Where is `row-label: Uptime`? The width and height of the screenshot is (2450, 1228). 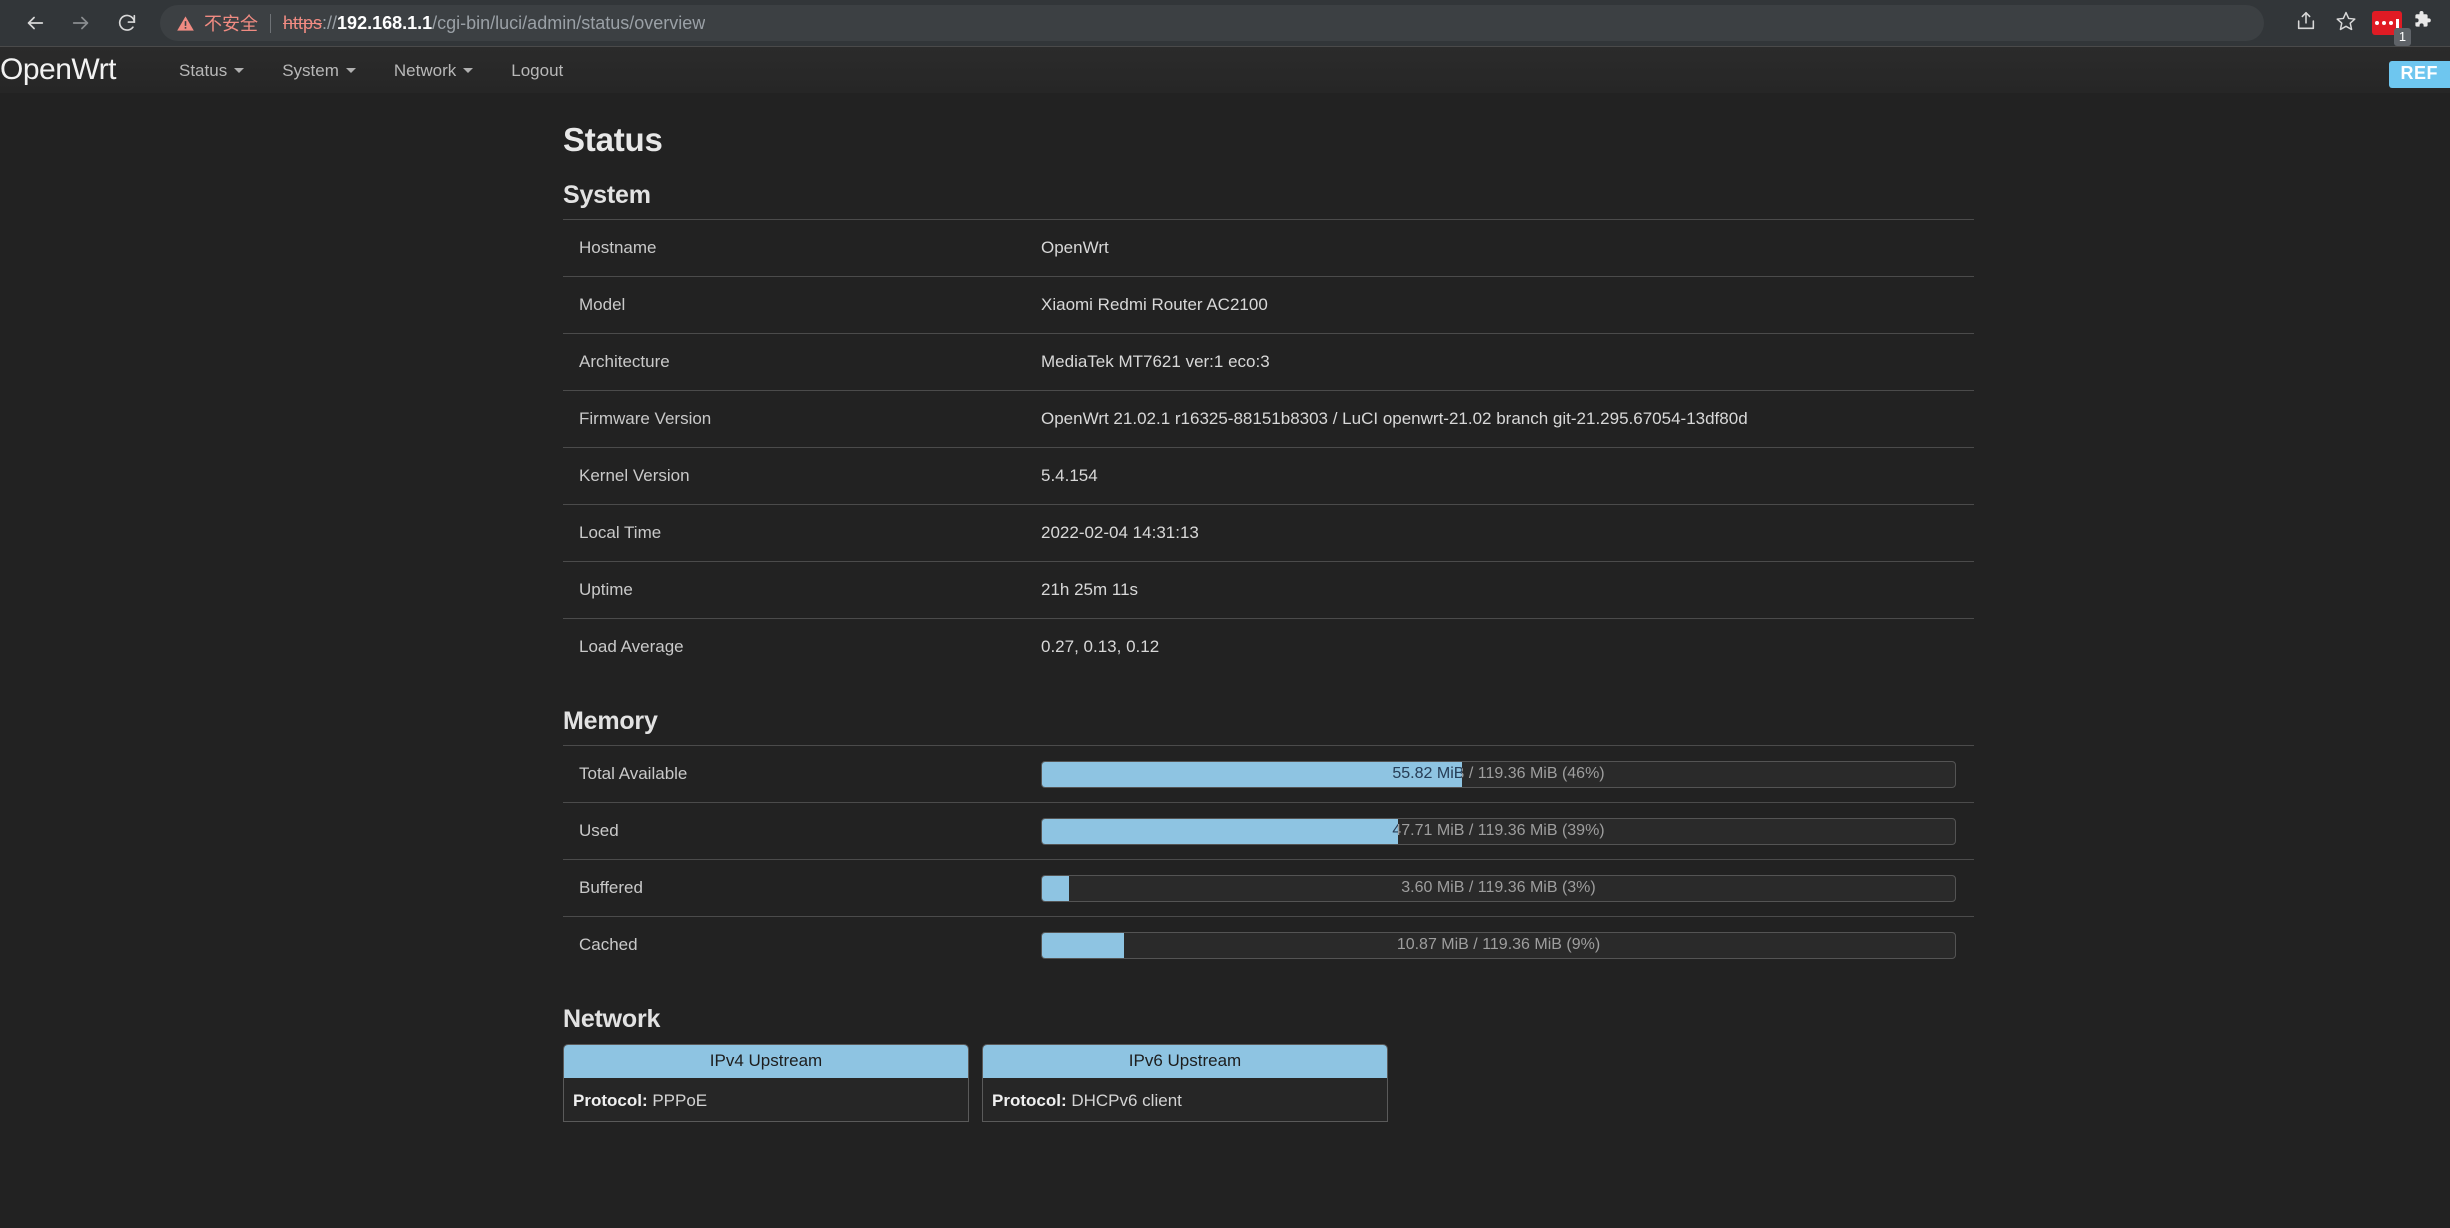 row-label: Uptime is located at coordinates (606, 589).